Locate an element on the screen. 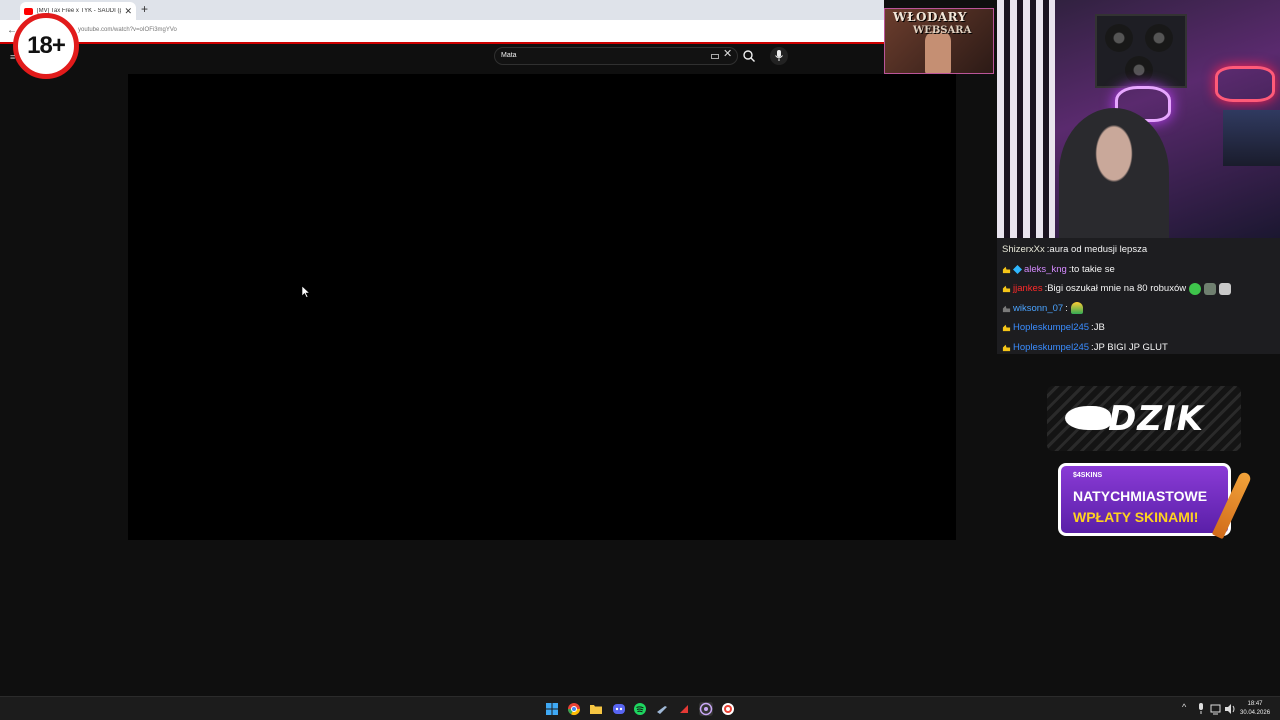 The image size is (1280, 720). spotify-icon is located at coordinates (640, 709).